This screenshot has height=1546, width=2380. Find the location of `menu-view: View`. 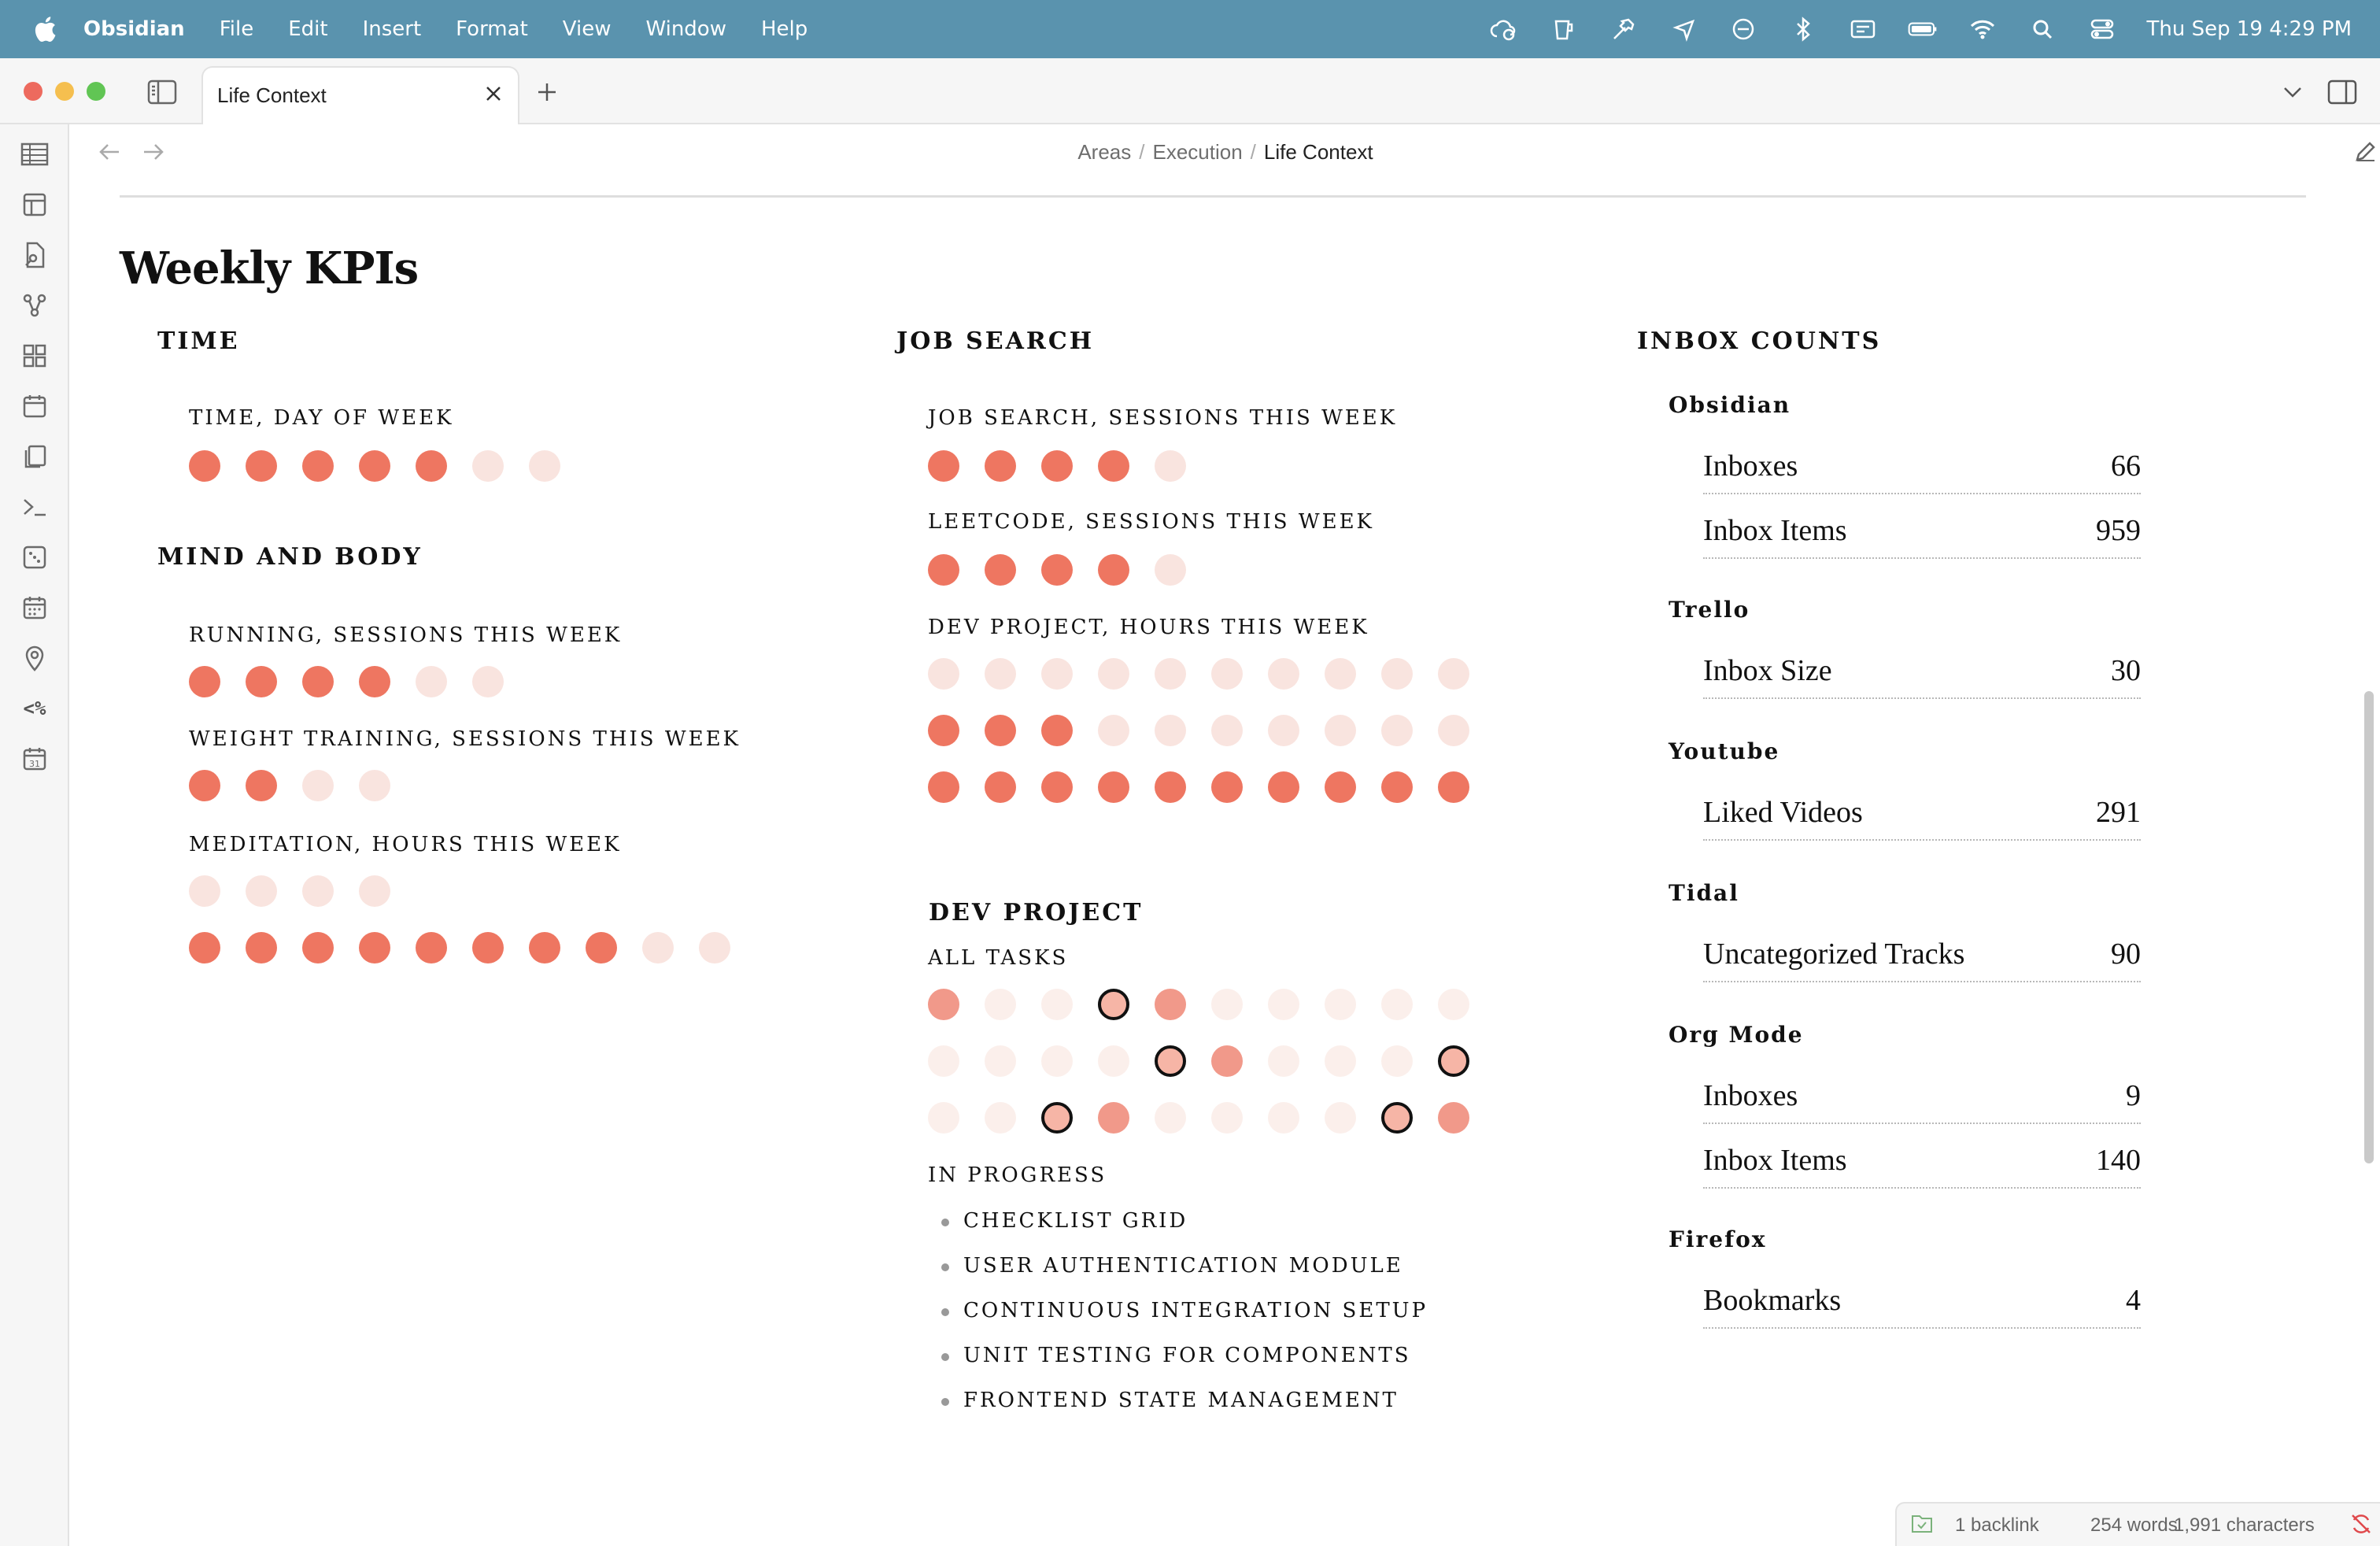

menu-view: View is located at coordinates (587, 29).